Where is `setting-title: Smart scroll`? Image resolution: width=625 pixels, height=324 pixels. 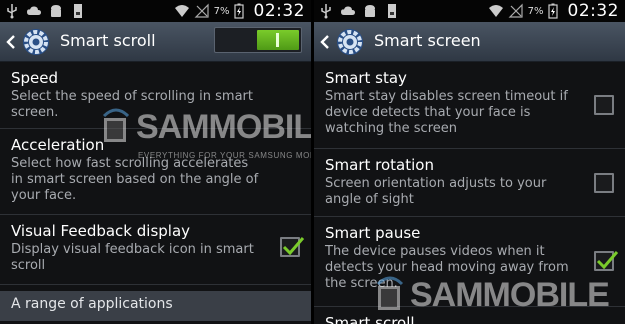 setting-title: Smart scroll is located at coordinates (370, 319).